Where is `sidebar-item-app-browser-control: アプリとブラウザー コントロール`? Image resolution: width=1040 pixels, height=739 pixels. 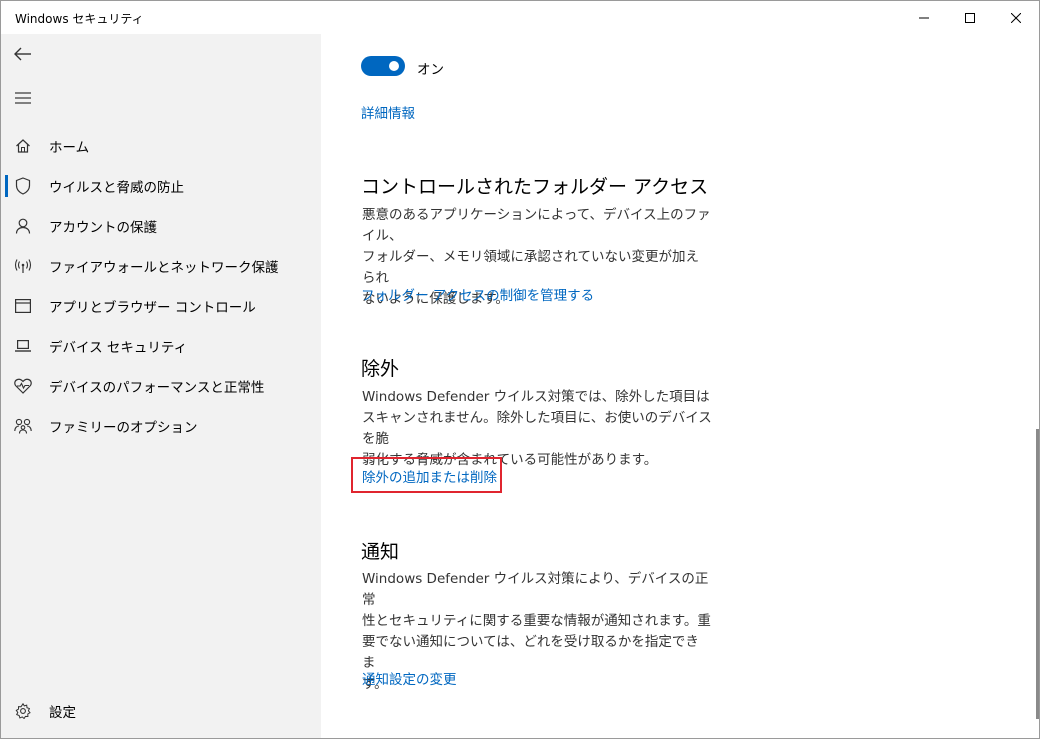 sidebar-item-app-browser-control: アプリとブラウザー コントロール is located at coordinates (161, 306).